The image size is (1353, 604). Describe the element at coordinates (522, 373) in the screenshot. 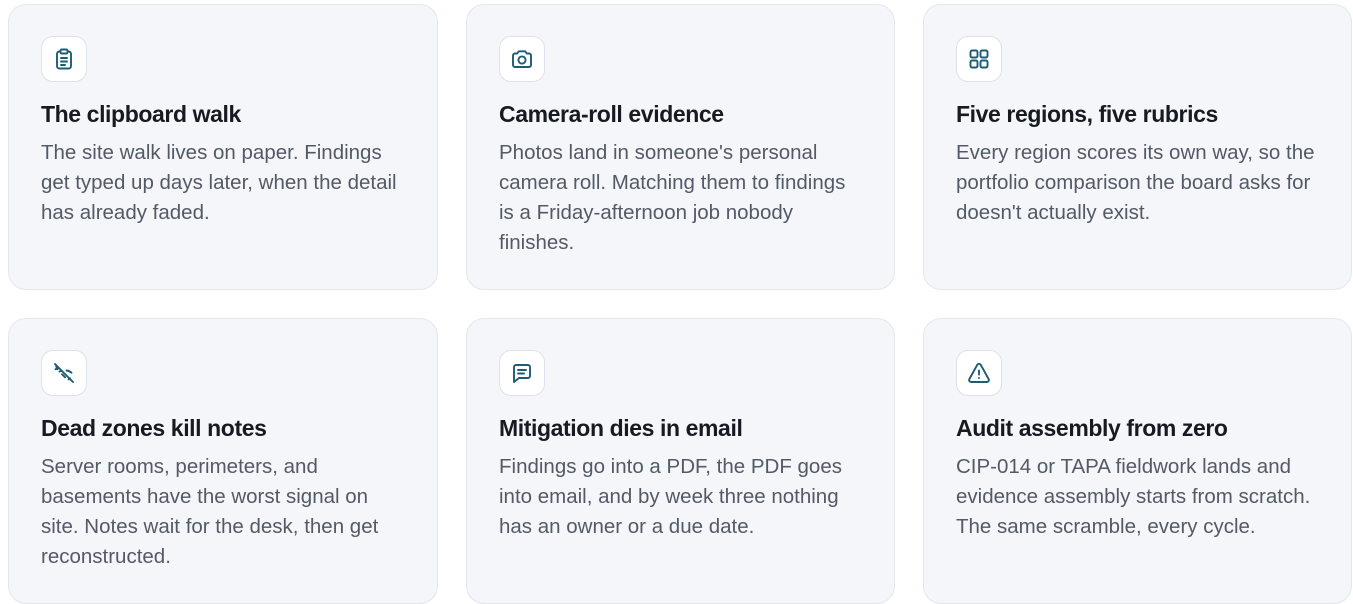

I see `message-icon` at that location.